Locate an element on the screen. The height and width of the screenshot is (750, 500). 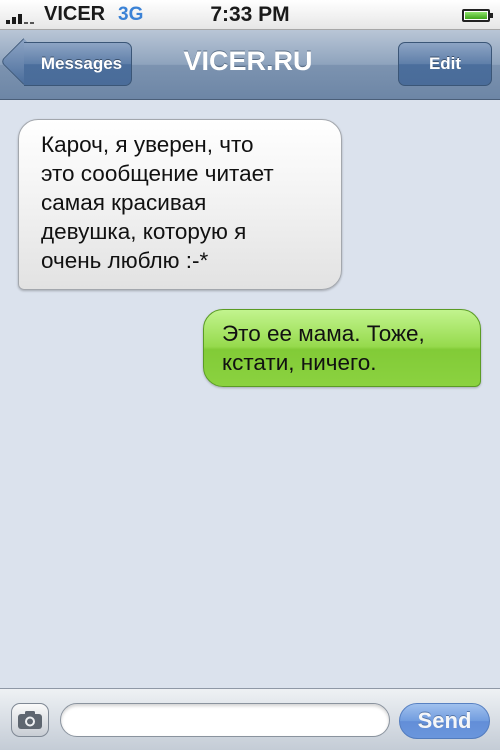
message-text-field is located at coordinates (225, 720).